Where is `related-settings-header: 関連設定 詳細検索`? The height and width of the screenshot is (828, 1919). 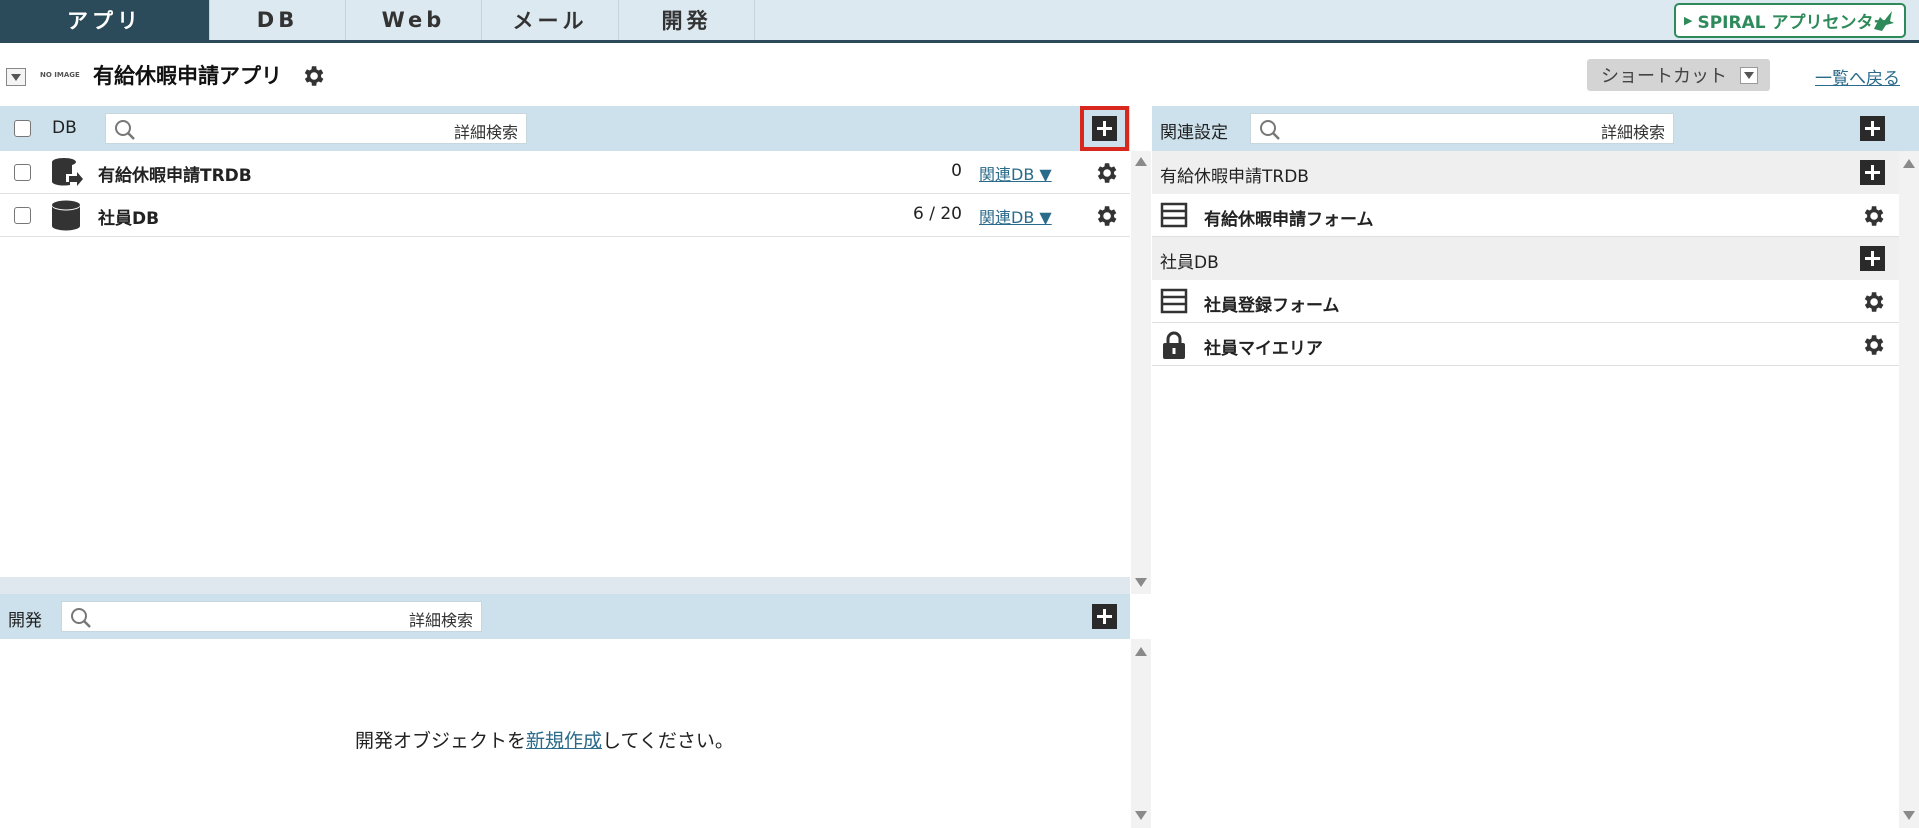 related-settings-header: 関連設定 詳細検索 is located at coordinates (1535, 128).